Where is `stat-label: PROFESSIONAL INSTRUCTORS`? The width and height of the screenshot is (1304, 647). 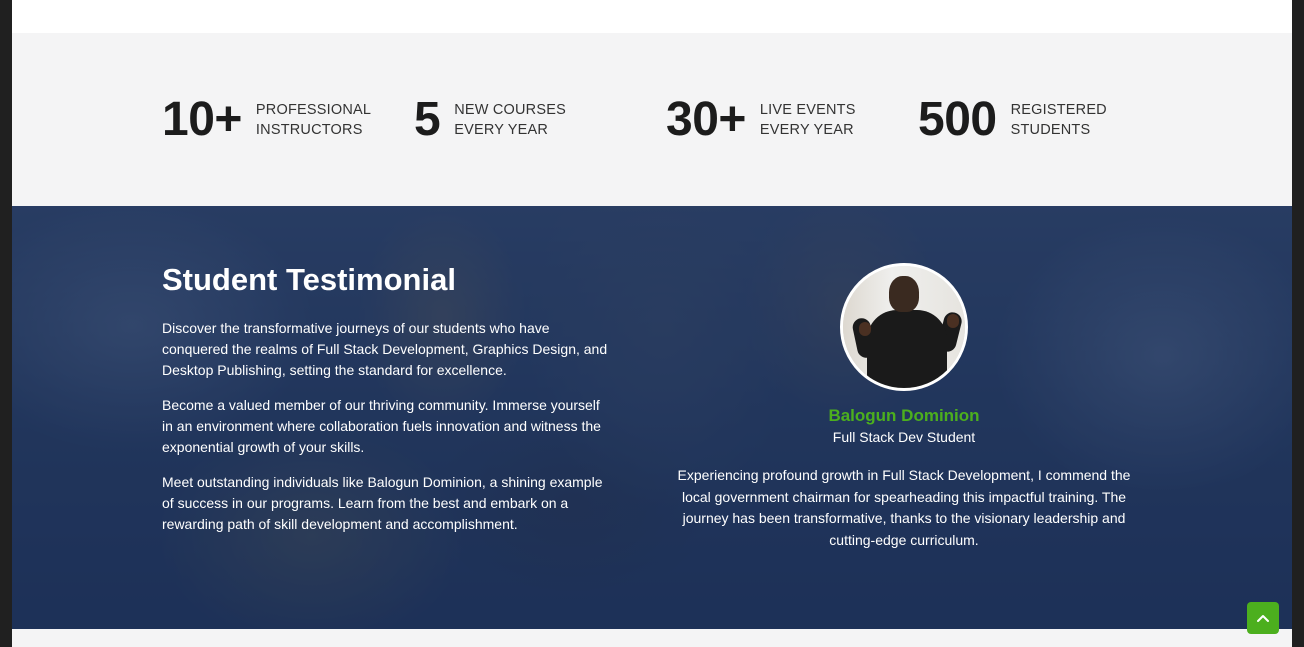
stat-label: PROFESSIONAL INSTRUCTORS is located at coordinates (313, 120).